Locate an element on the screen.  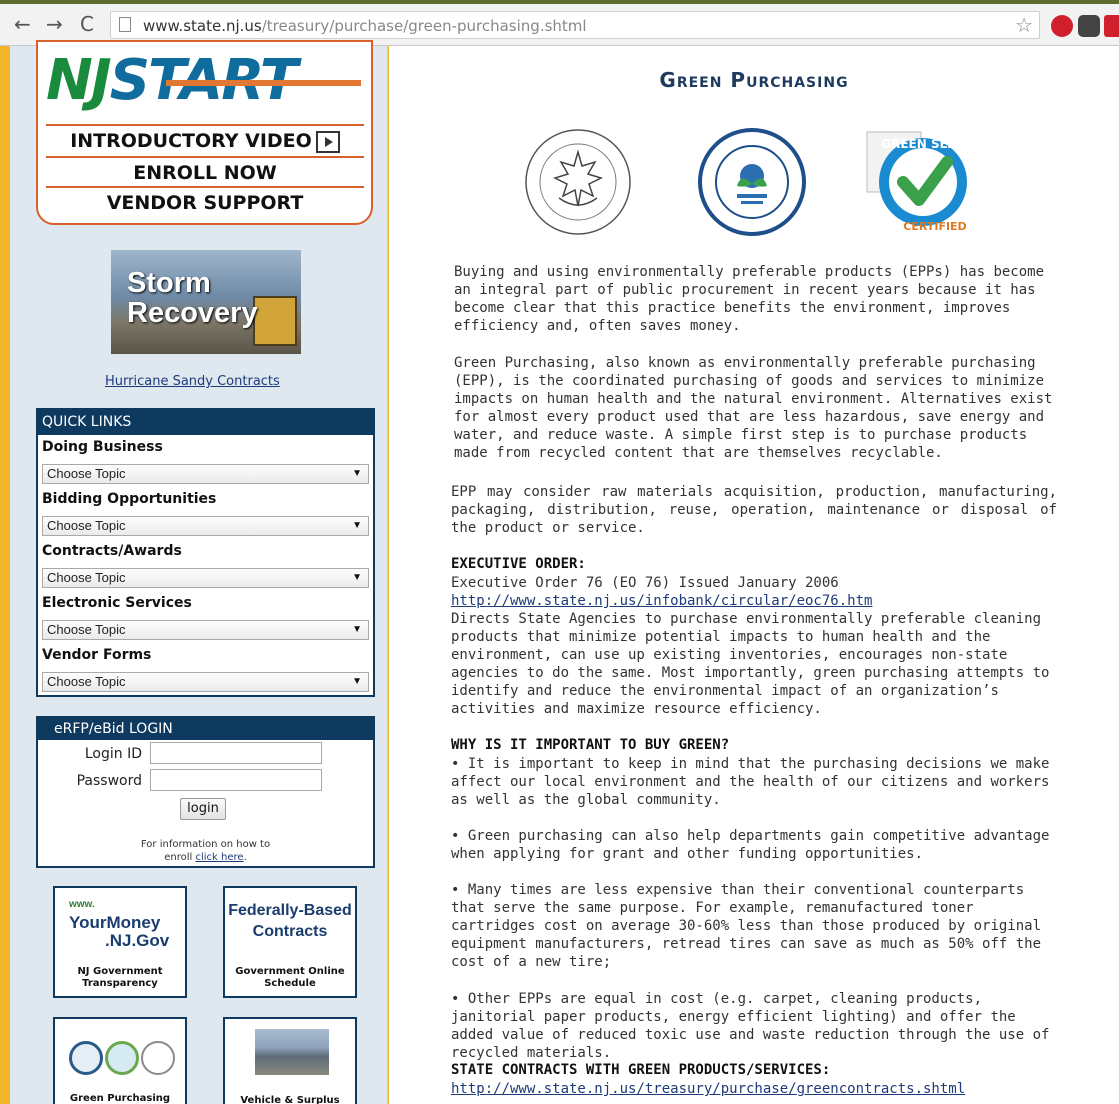
vehicle-surplus-badge: Vehicle & Surplus is located at coordinates (290, 1060).